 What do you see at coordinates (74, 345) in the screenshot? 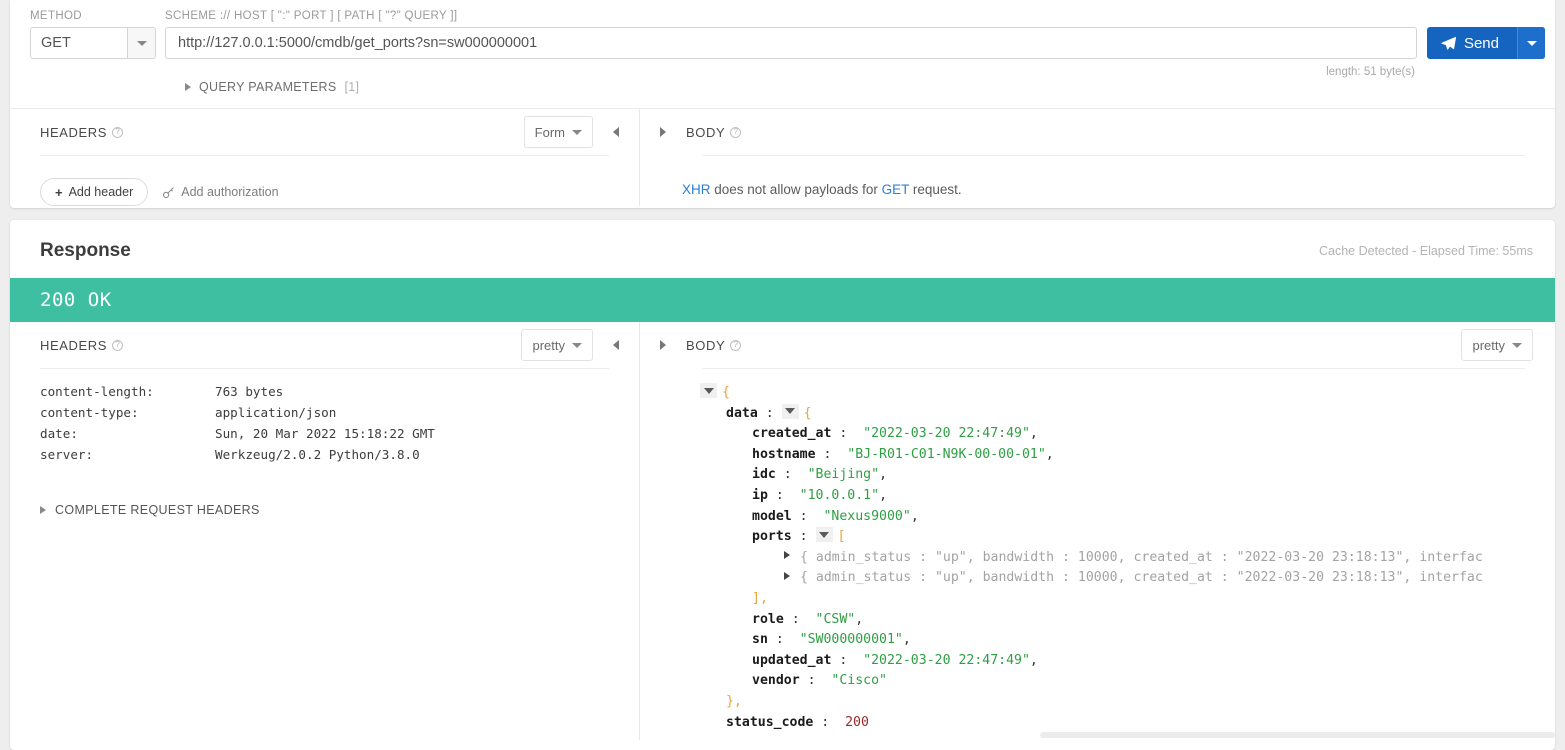
I see `response-headers-title: HEADERS` at bounding box center [74, 345].